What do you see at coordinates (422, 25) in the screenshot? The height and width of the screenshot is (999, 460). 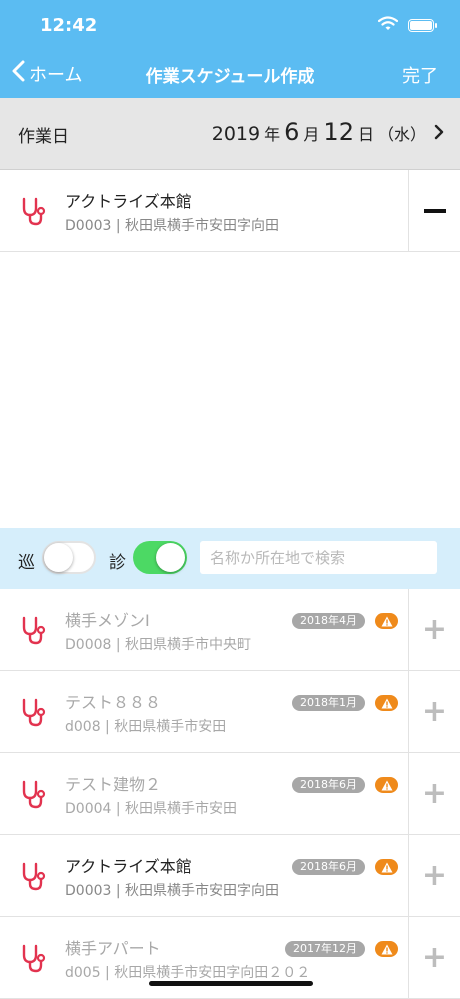 I see `battery-icon` at bounding box center [422, 25].